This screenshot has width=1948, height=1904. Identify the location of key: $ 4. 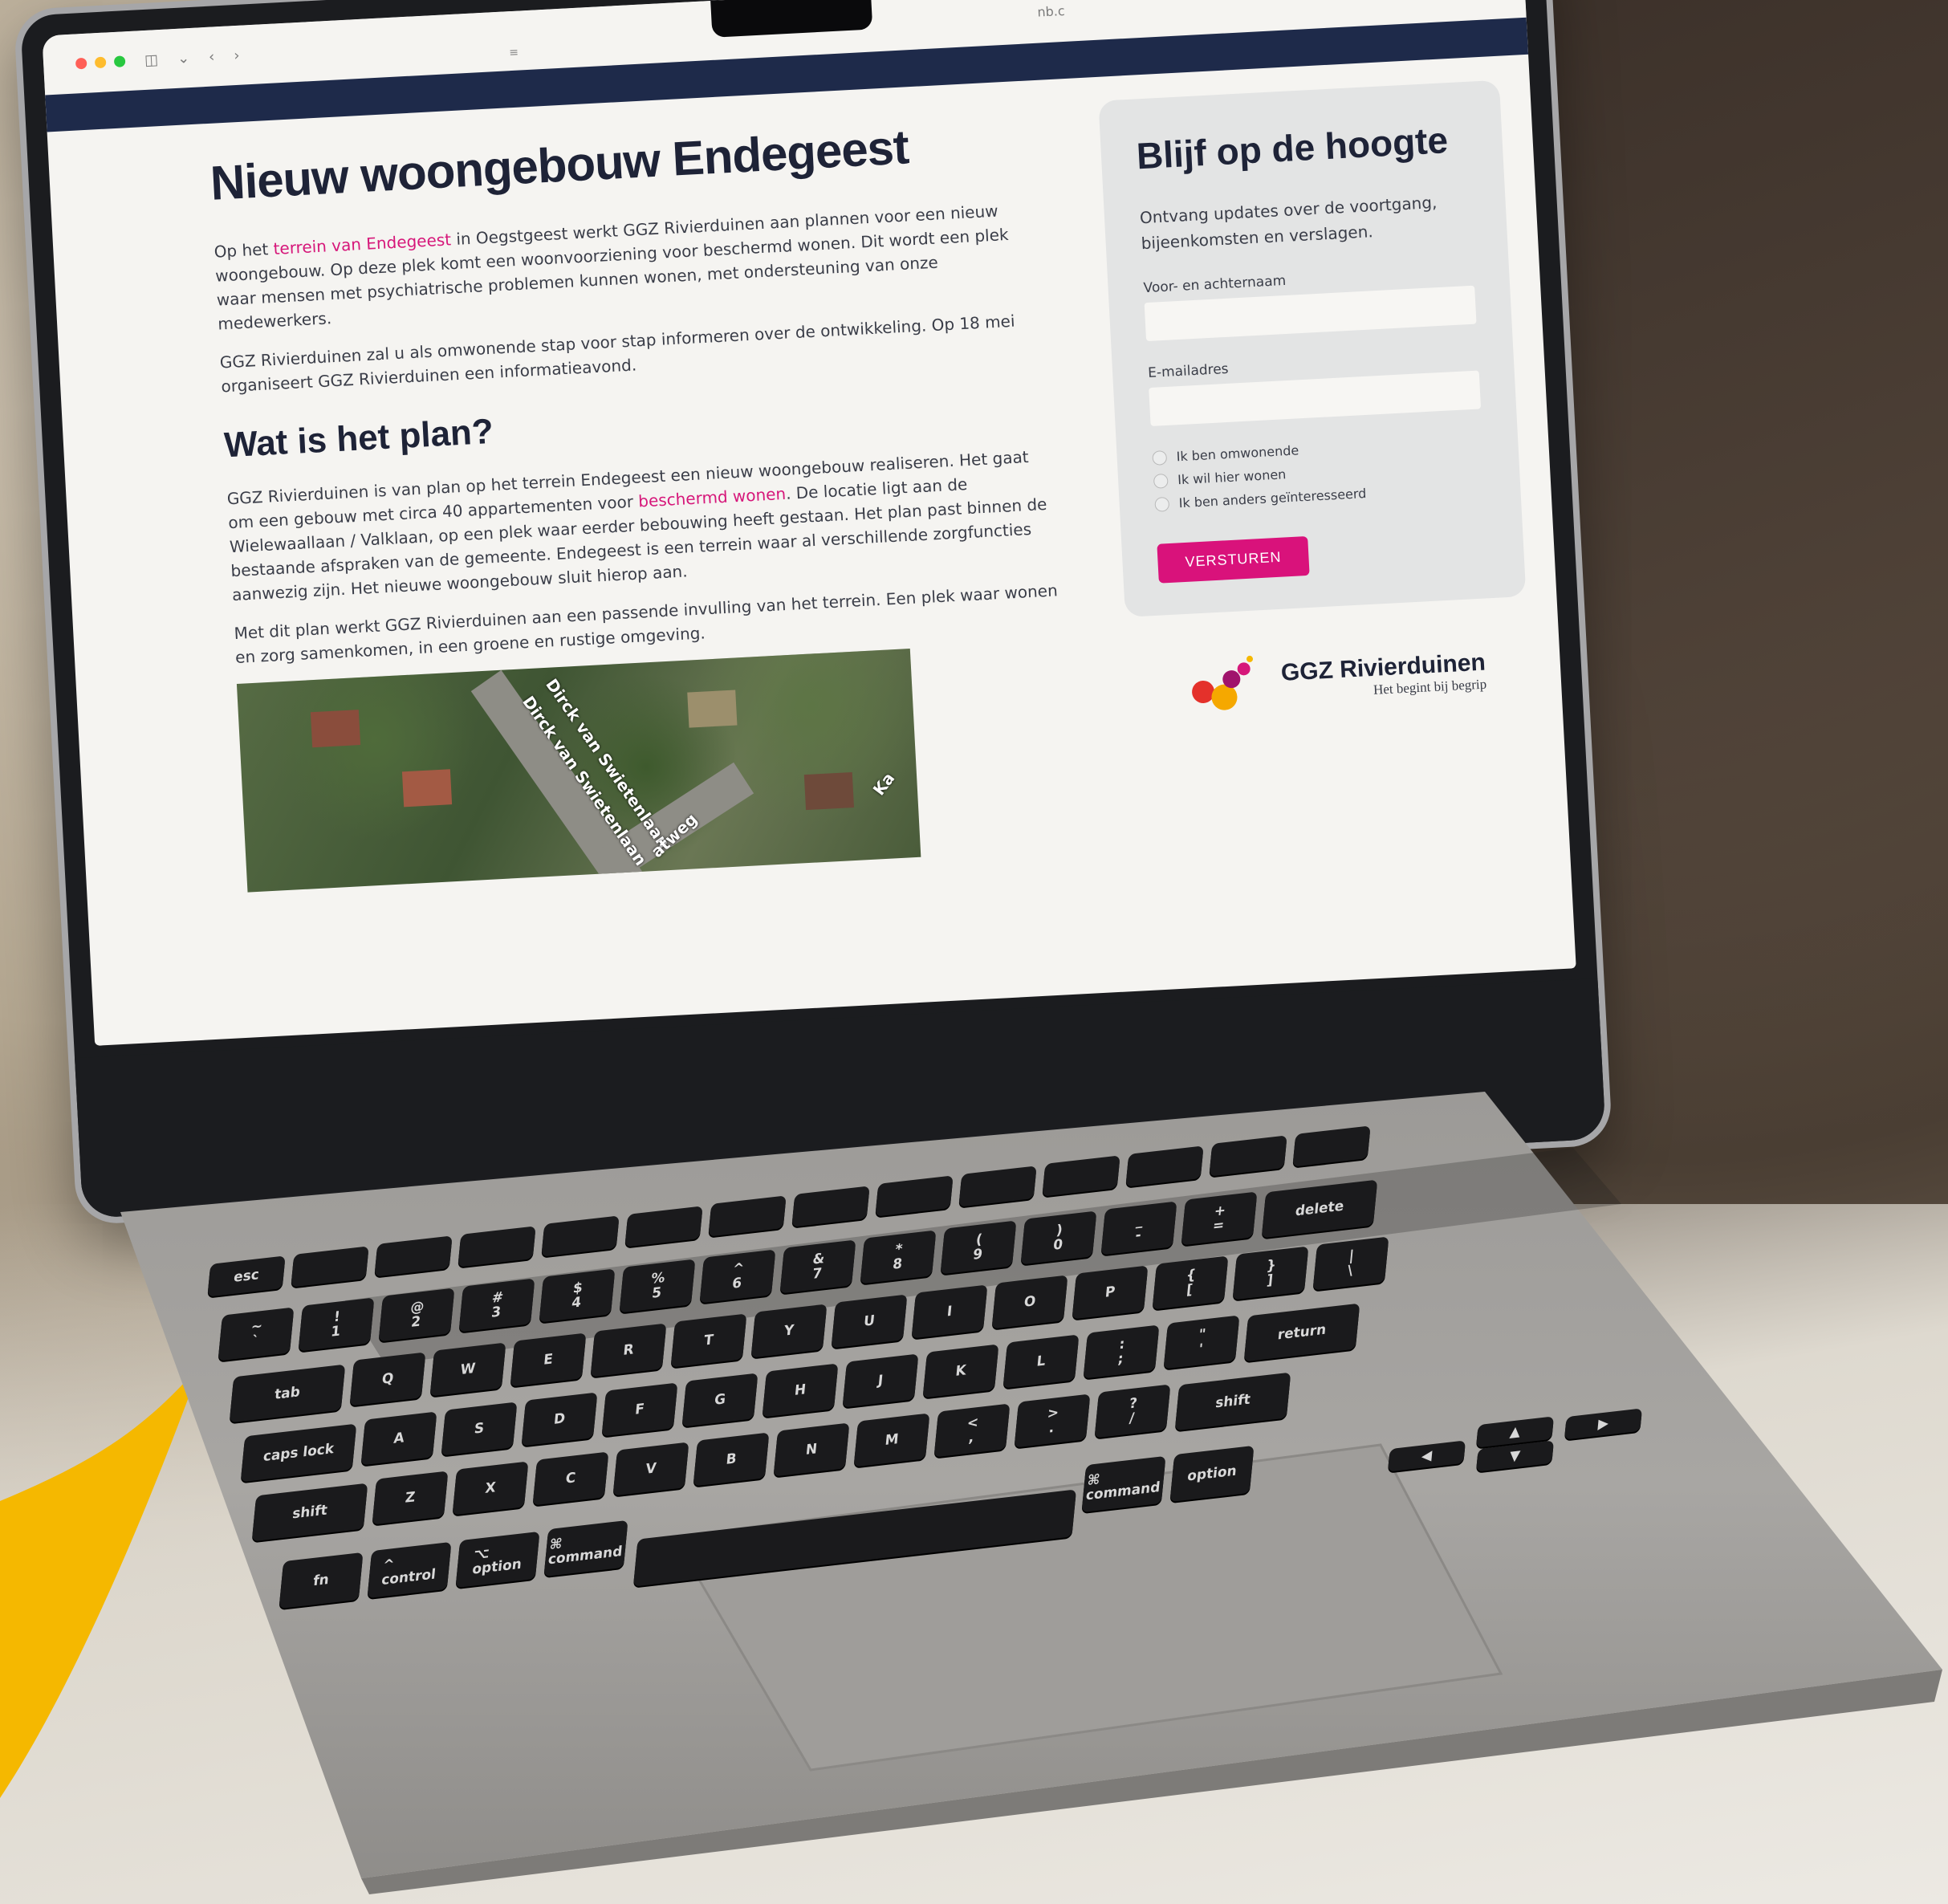
(577, 1296).